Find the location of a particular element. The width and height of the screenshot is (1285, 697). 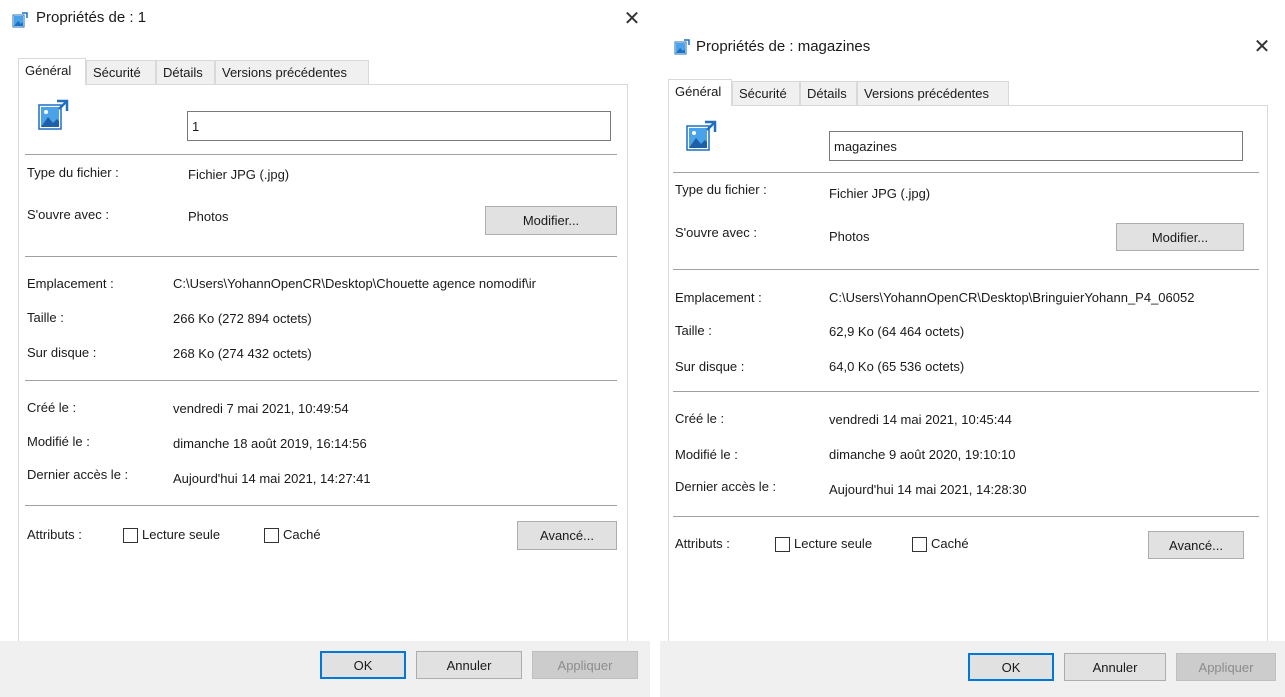

modified-value: dimanche 18 août 2019, 16:14:56 is located at coordinates (270, 443).